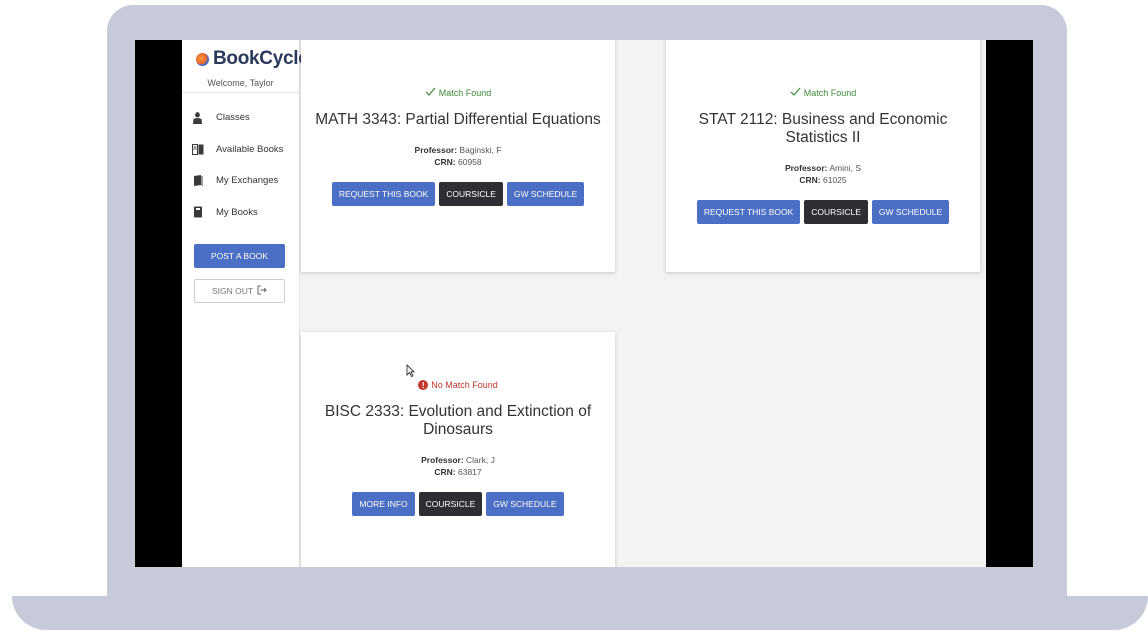 This screenshot has width=1148, height=633. I want to click on brand: BookCycle, so click(252, 59).